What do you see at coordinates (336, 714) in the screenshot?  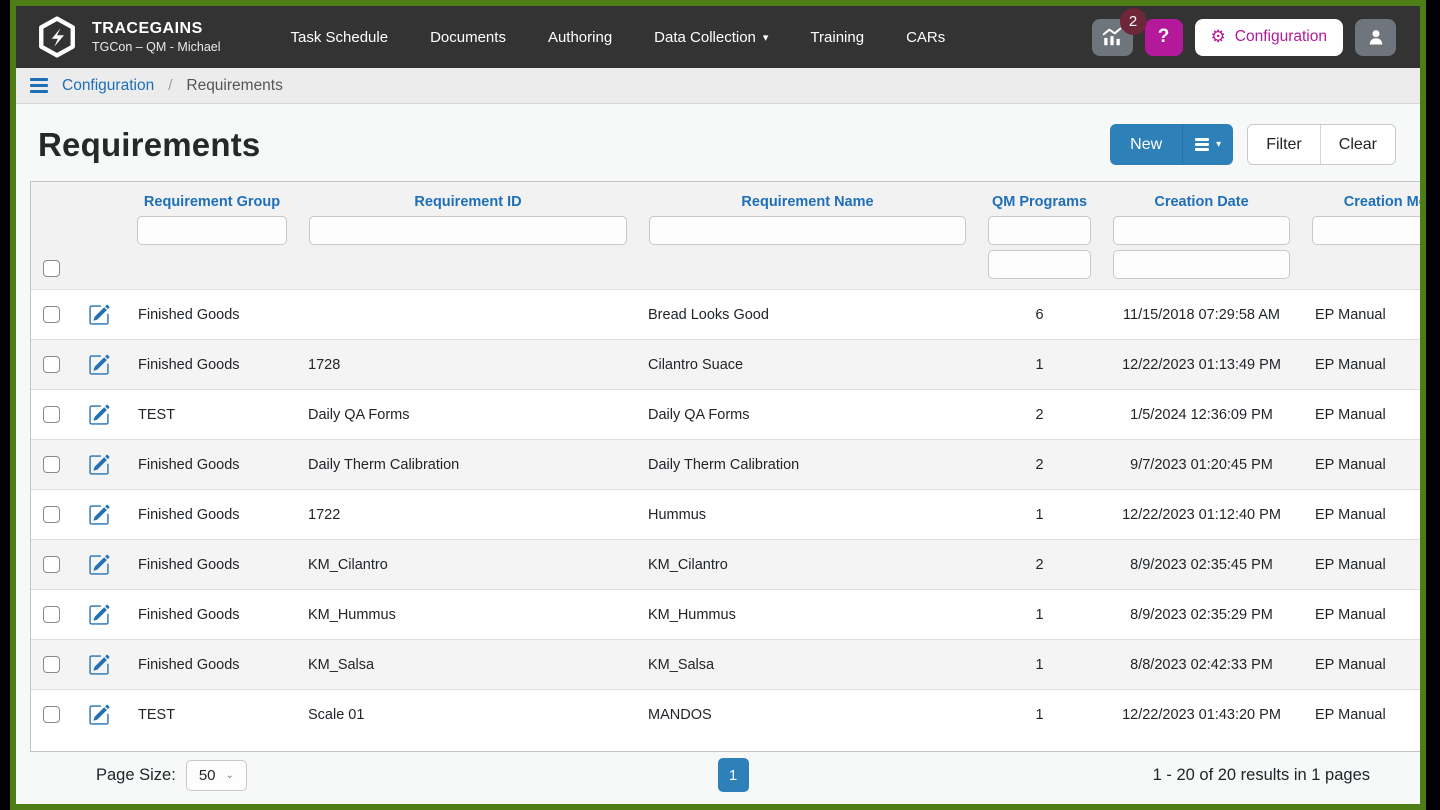 I see `cell-requirement-id: Scale 01` at bounding box center [336, 714].